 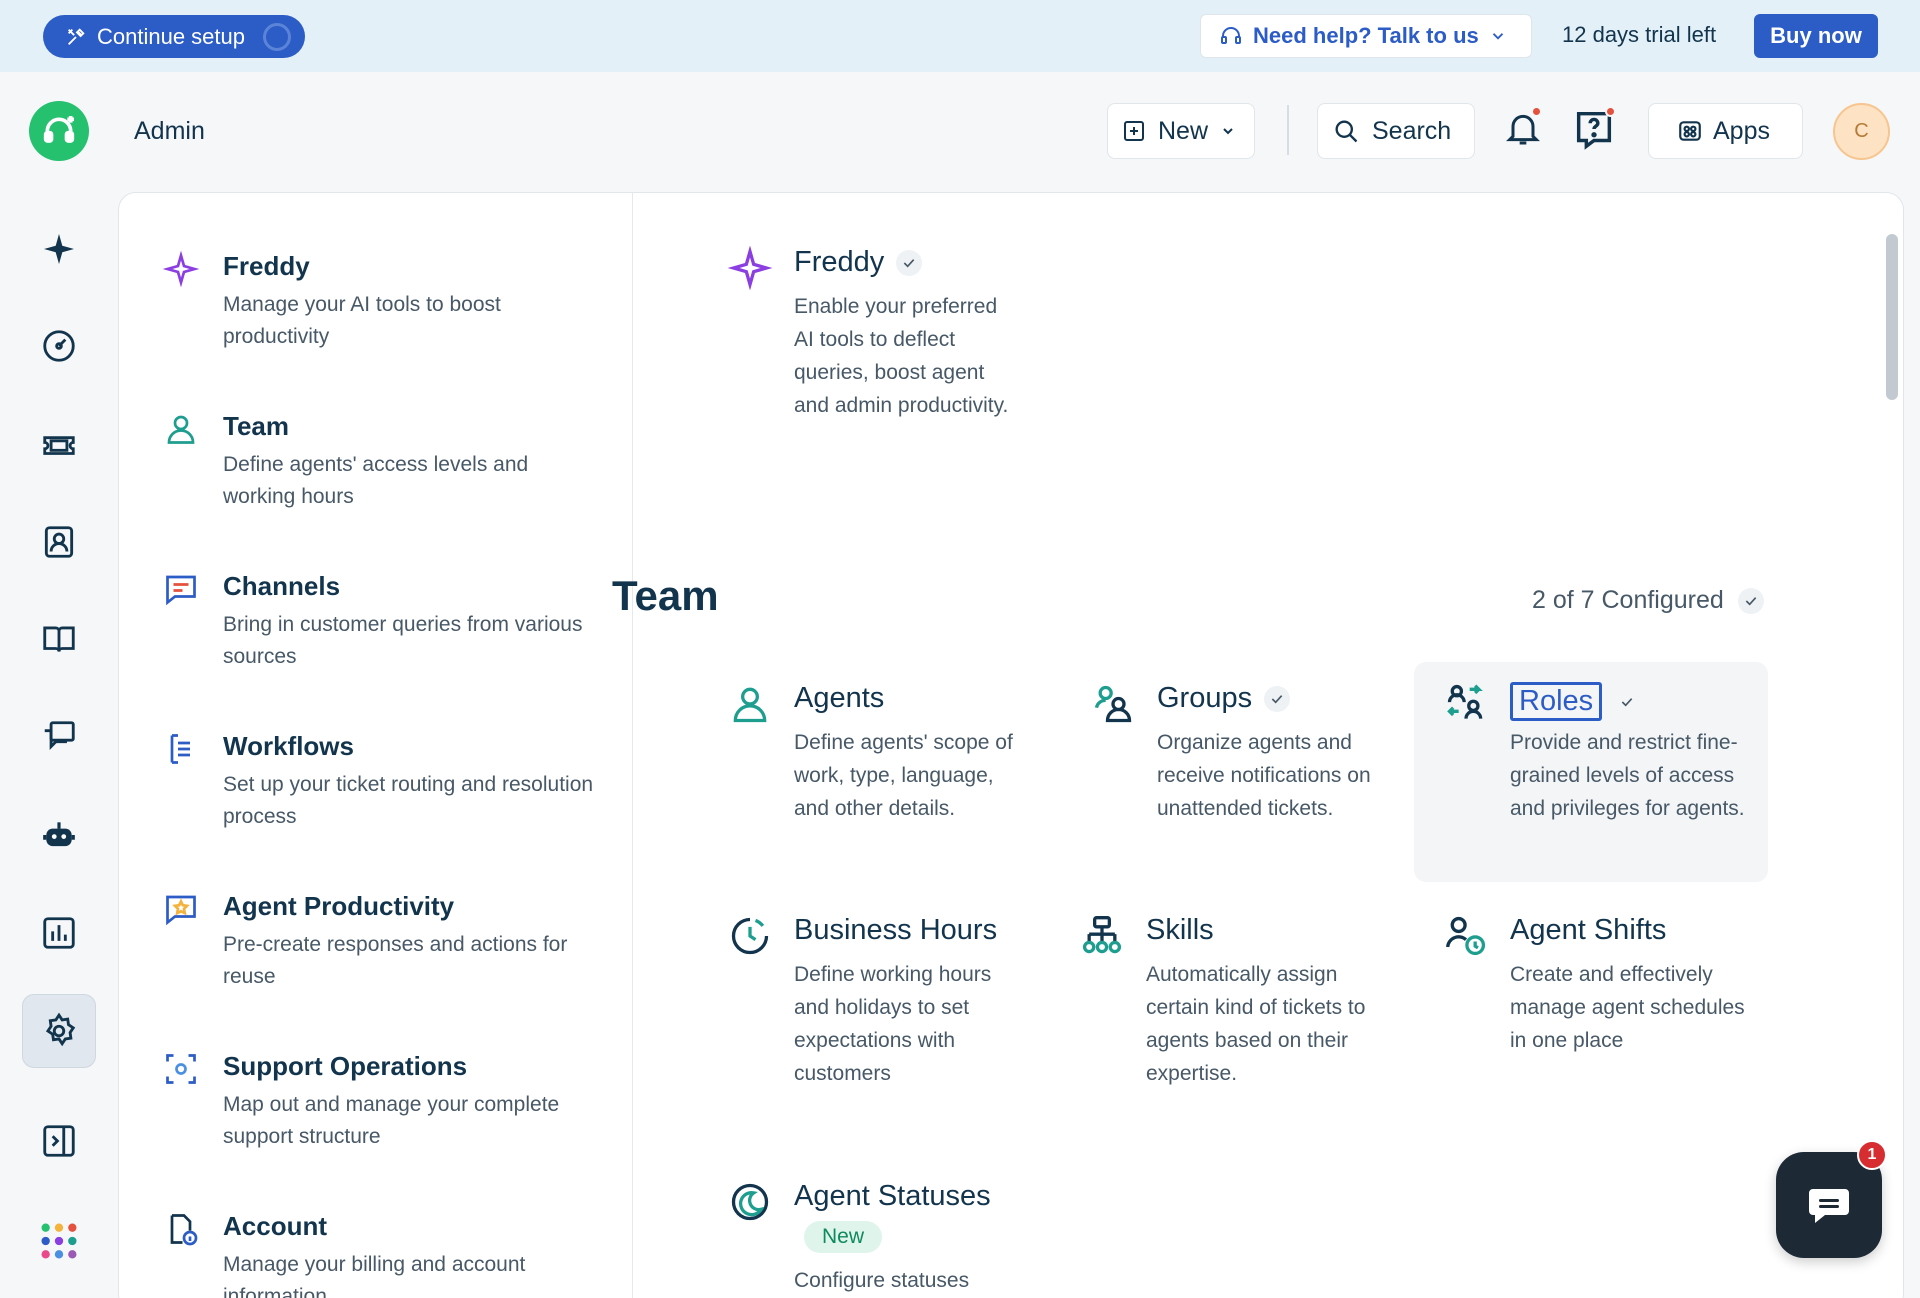 I want to click on rail-tickets, so click(x=59, y=444).